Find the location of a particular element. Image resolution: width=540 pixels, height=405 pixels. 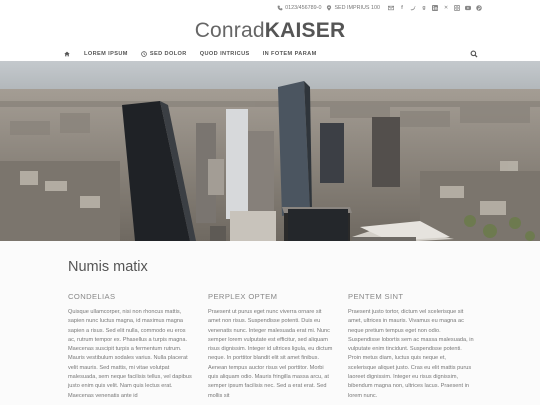

nav-item-label: QUOD INTRICUS is located at coordinates (224, 54).